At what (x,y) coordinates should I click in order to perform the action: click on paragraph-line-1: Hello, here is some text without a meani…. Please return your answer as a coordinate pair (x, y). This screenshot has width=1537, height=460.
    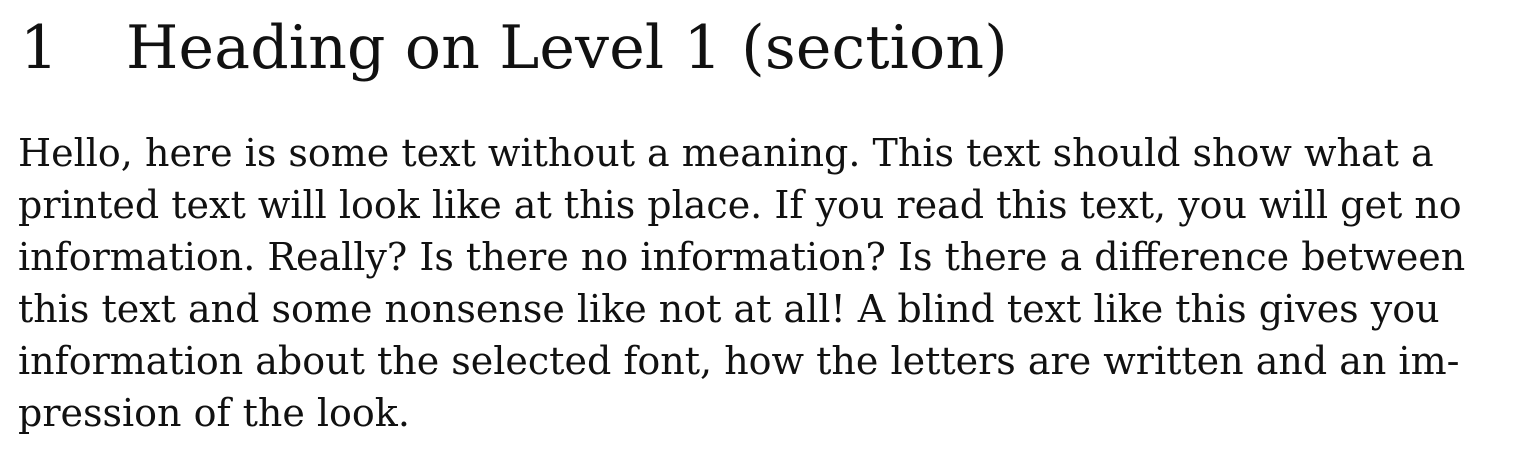
    Looking at the image, I should click on (726, 153).